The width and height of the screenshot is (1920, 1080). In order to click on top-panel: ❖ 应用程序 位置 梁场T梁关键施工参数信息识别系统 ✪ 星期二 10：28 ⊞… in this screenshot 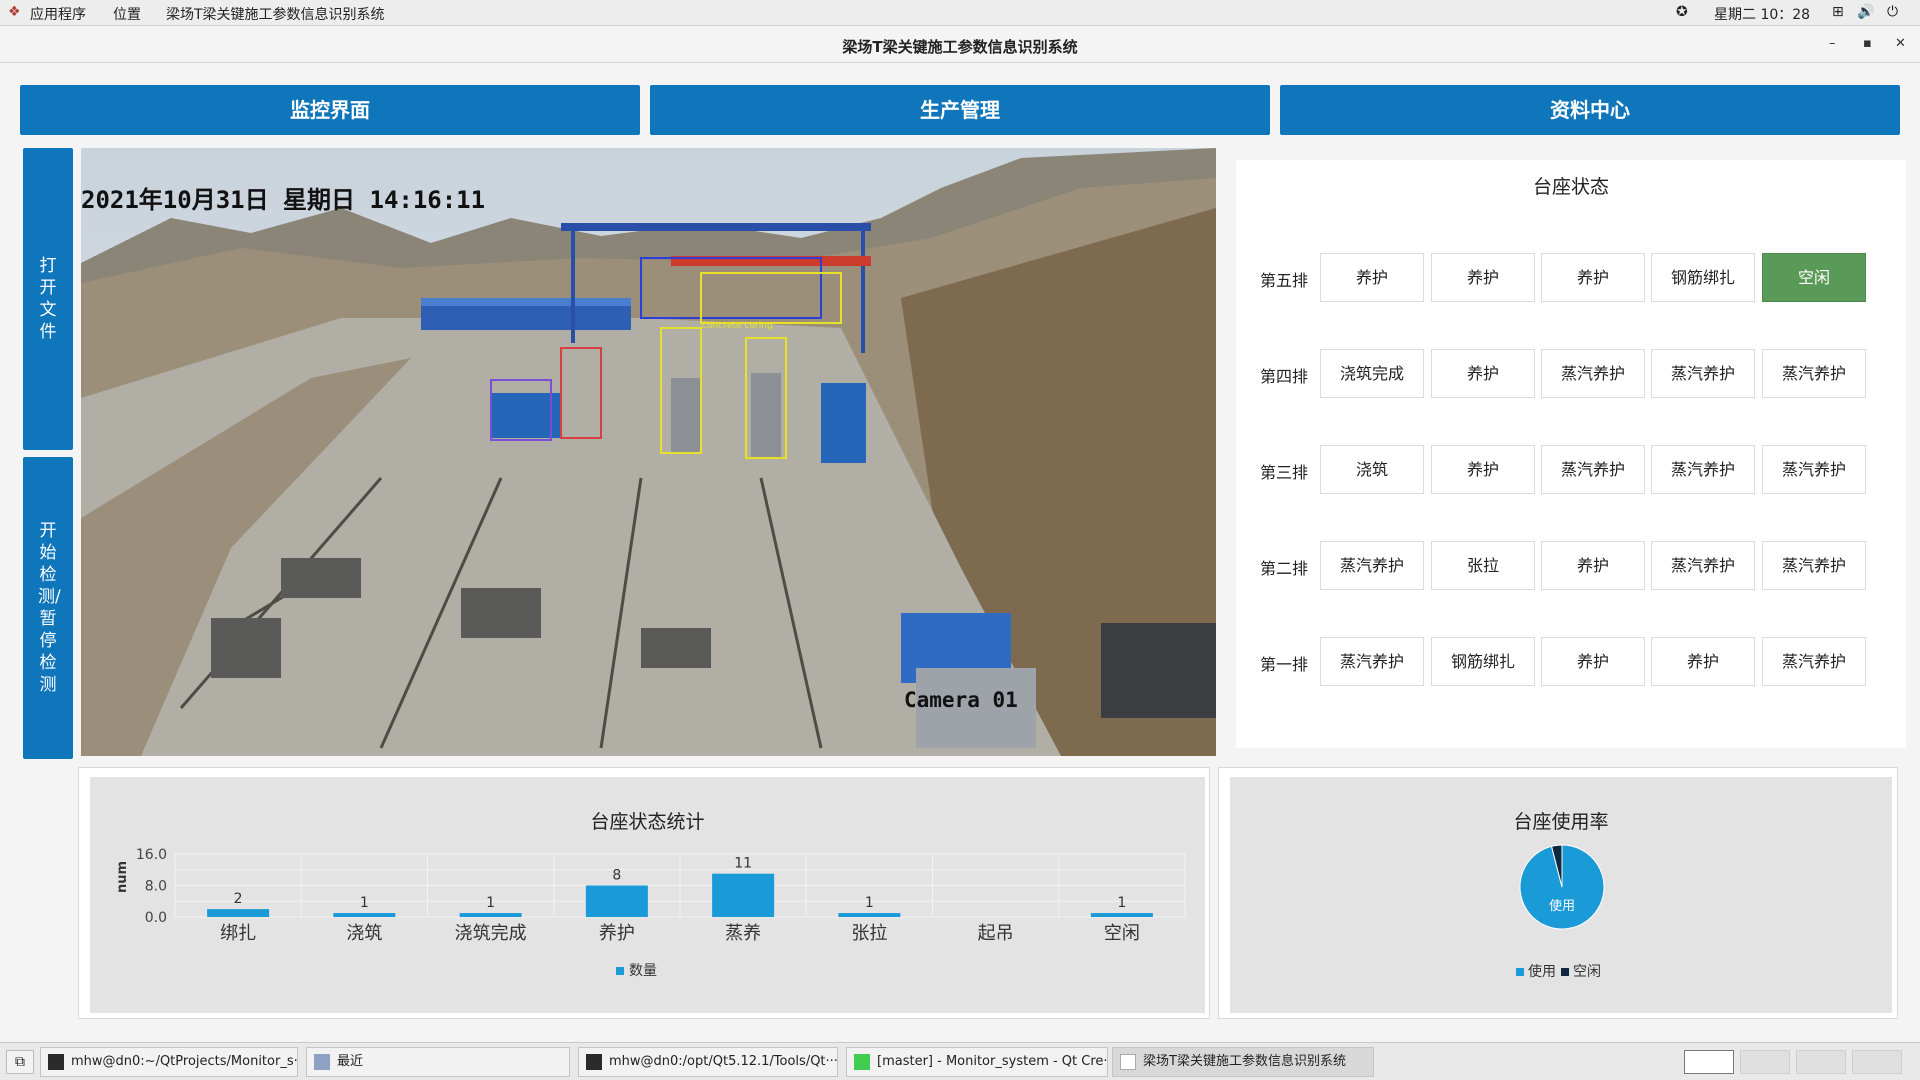, I will do `click(960, 13)`.